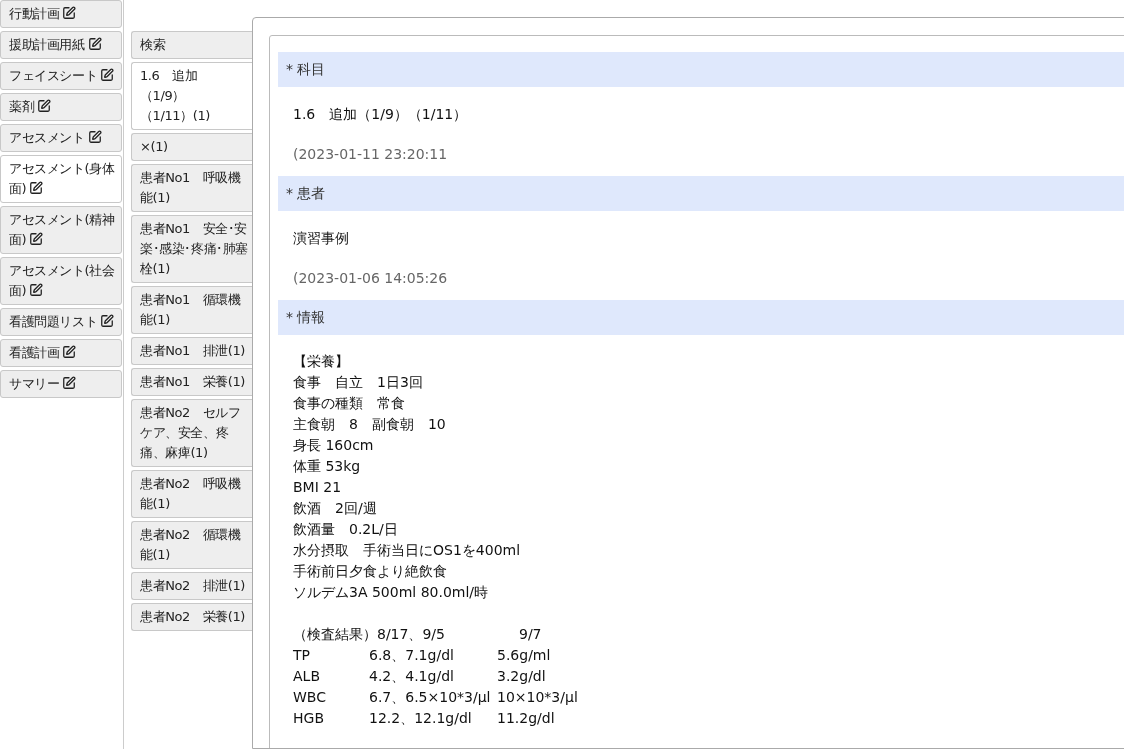  What do you see at coordinates (61, 107) in the screenshot?
I see `nav-tab: 薬剤` at bounding box center [61, 107].